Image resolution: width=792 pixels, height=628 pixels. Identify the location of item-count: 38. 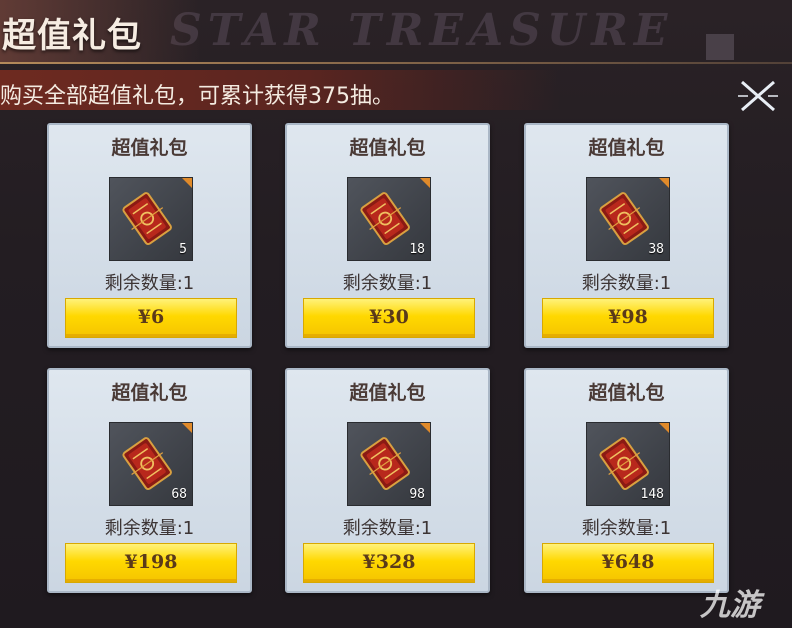
(656, 249).